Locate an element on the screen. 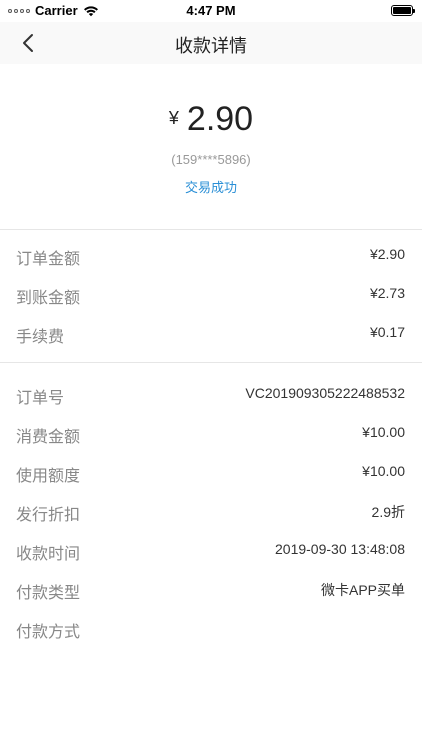 This screenshot has height=750, width=422. detail-label: 消费金额 is located at coordinates (48, 437).